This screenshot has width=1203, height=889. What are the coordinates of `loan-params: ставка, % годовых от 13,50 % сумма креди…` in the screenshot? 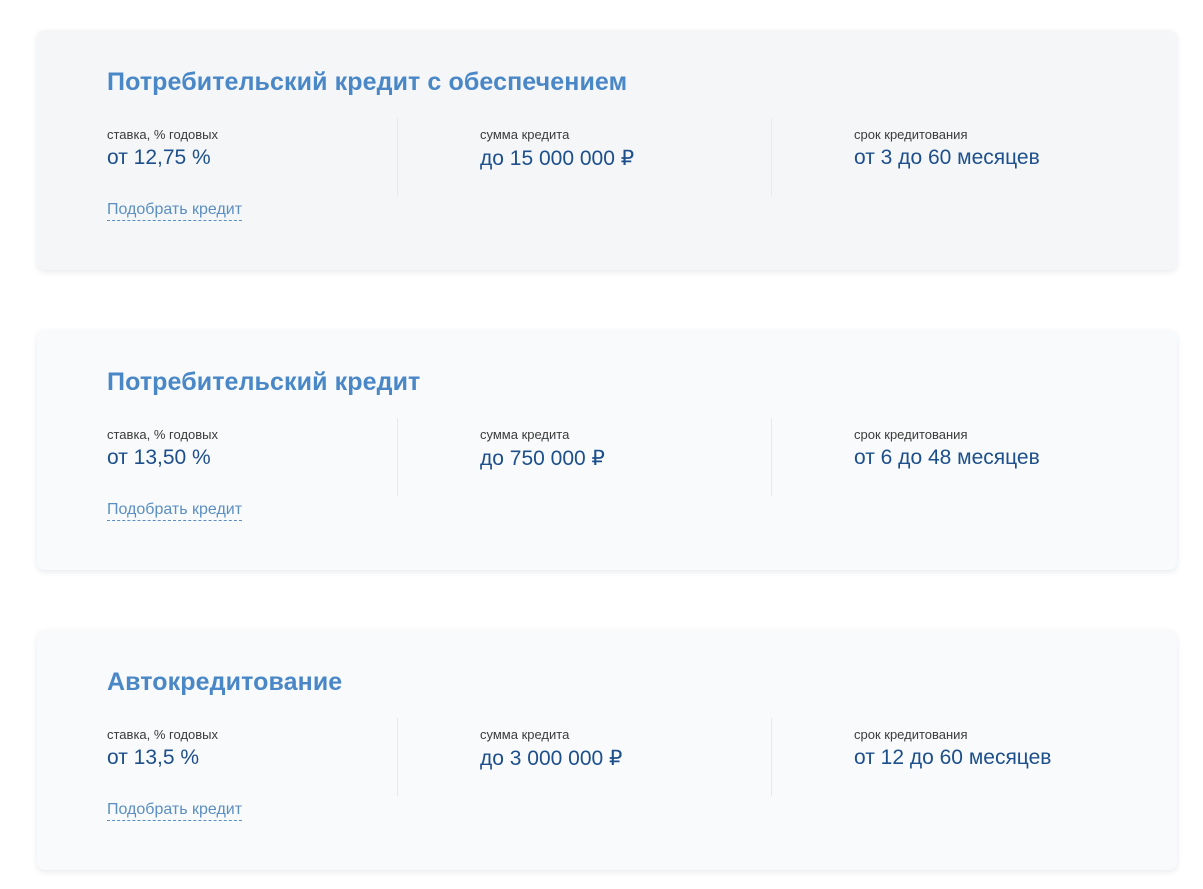 It's located at (632, 457).